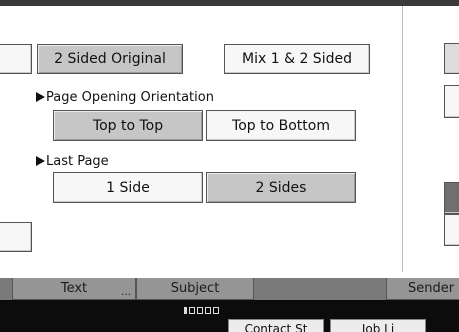 Image resolution: width=459 pixels, height=332 pixels. Describe the element at coordinates (128, 187) in the screenshot. I see `one-side-button: 1 Side` at that location.